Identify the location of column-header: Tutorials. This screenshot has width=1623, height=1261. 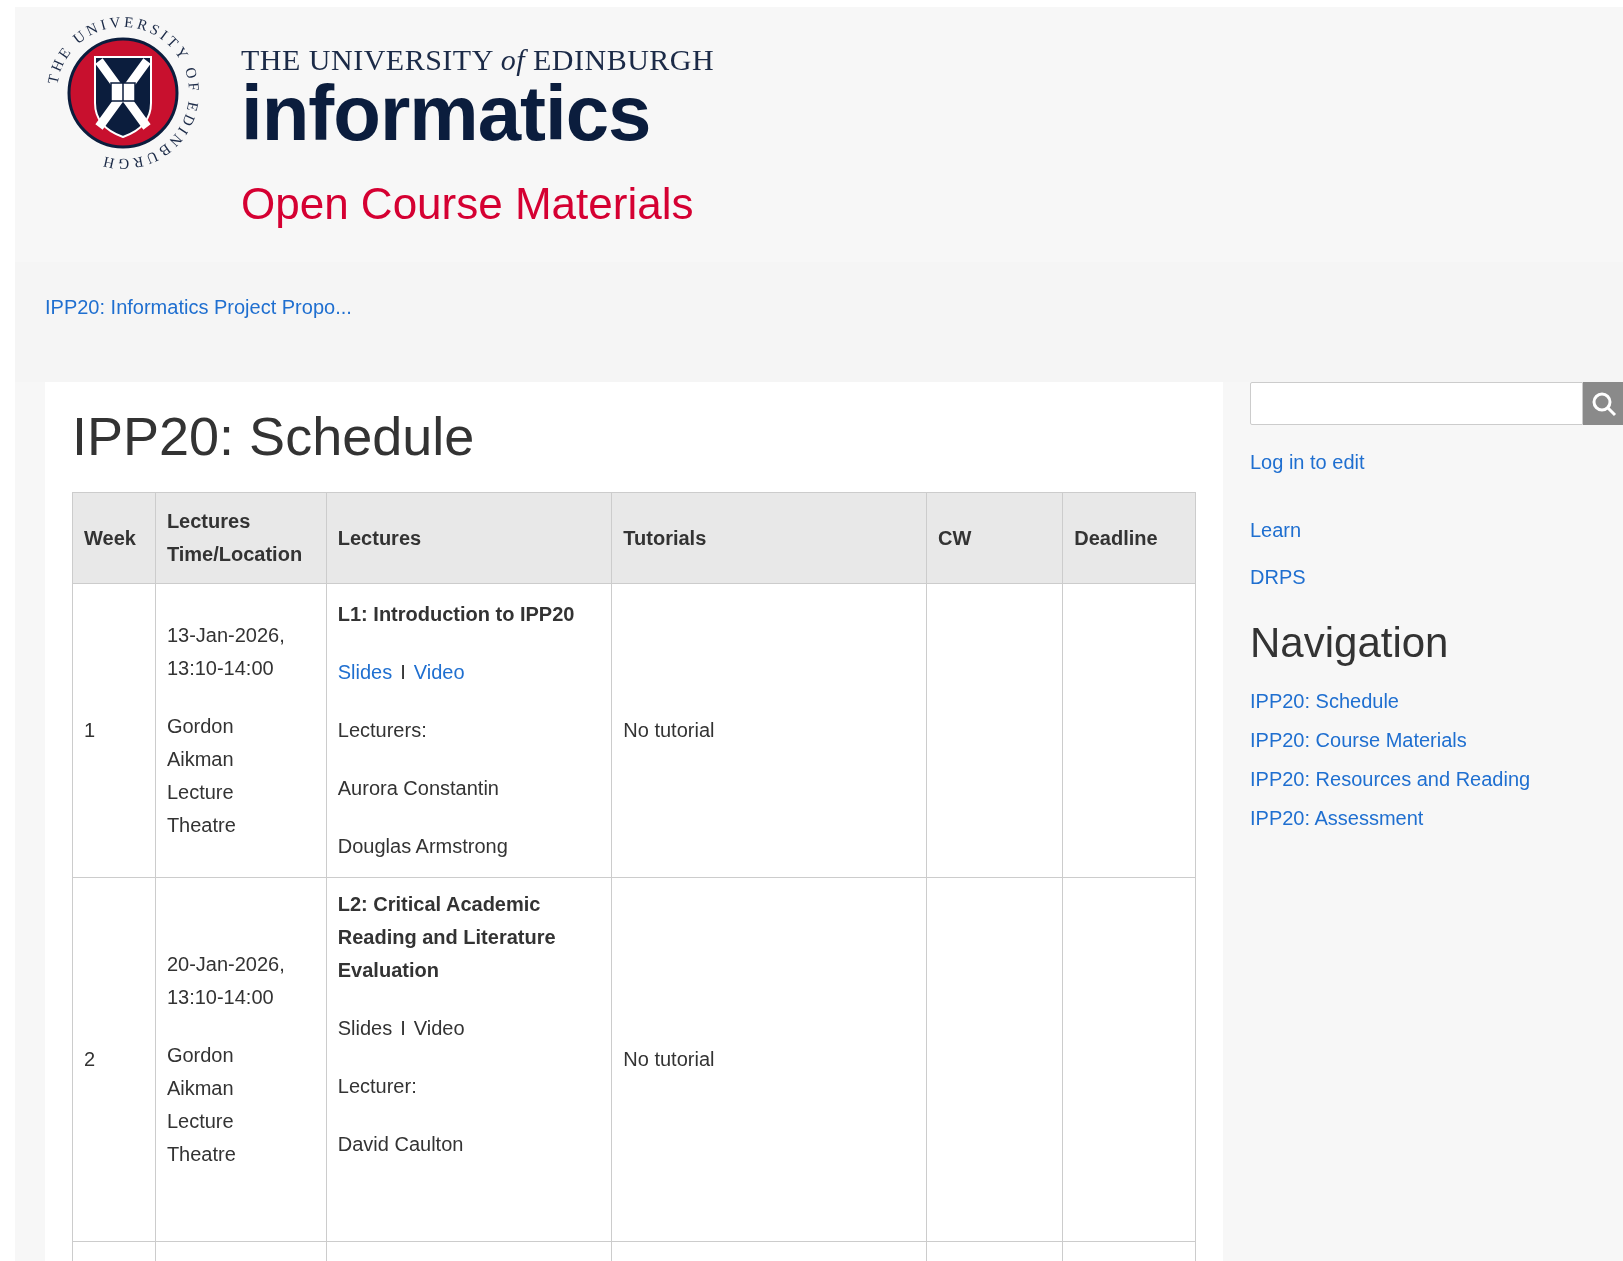
(769, 538).